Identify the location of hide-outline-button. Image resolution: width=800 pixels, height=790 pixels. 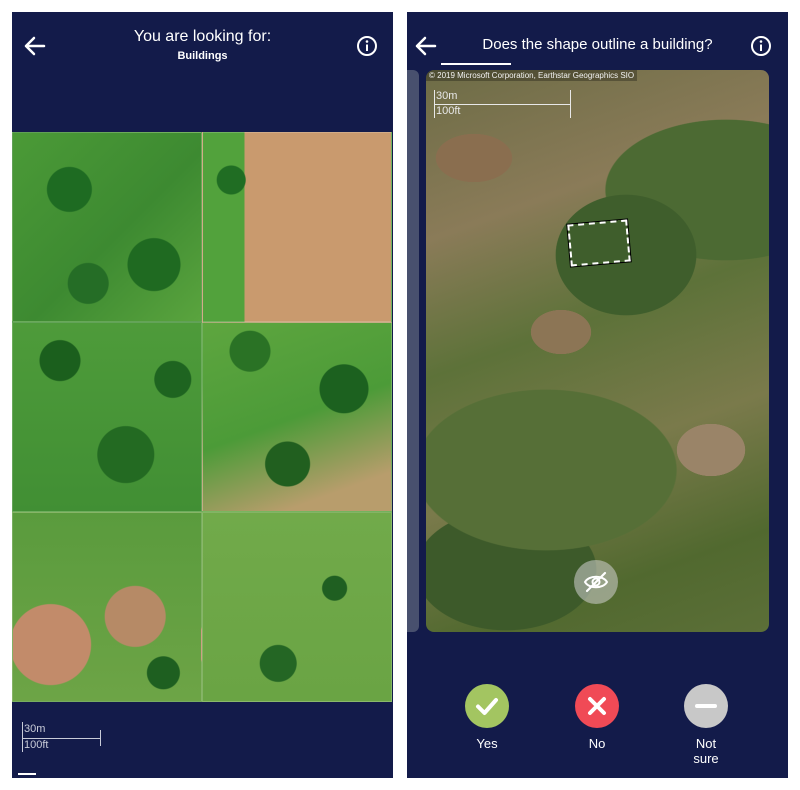
(596, 582).